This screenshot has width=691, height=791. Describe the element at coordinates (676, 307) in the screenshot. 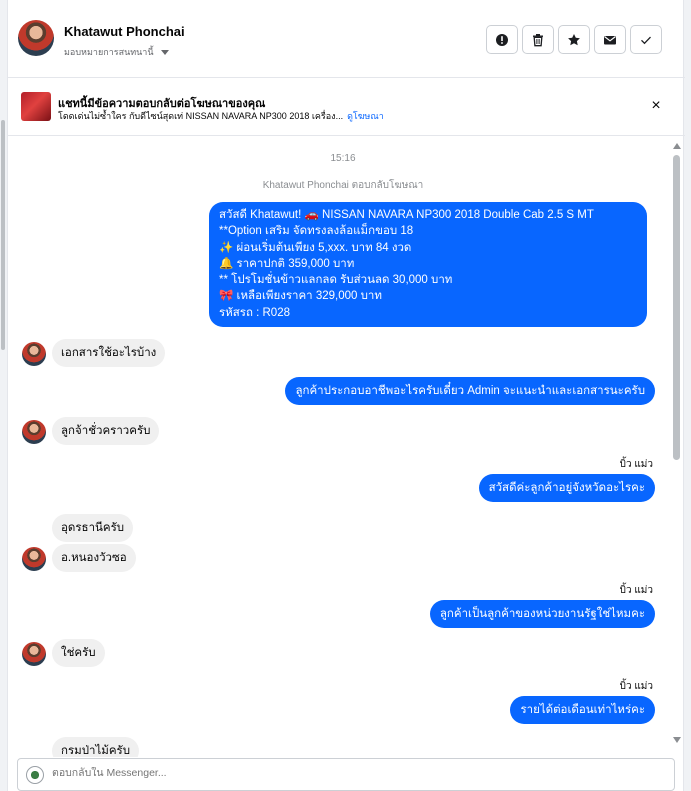

I see `scroll-thumb` at that location.